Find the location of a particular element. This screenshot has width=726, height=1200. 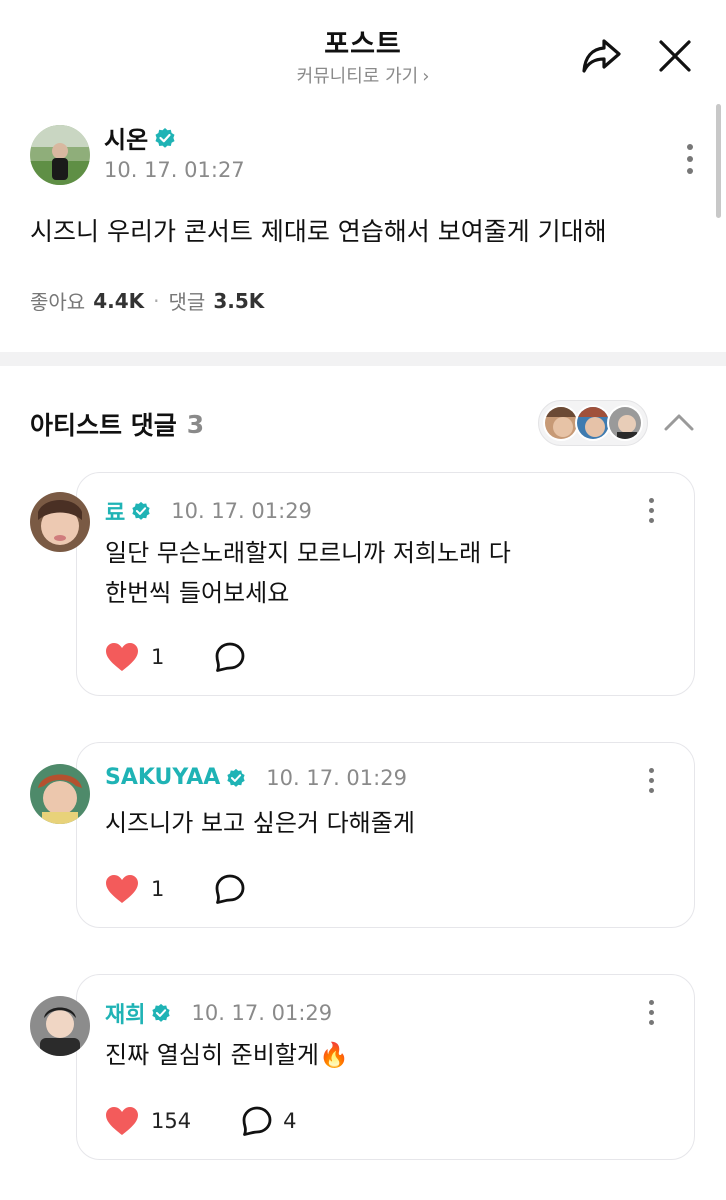

chevron-right-icon: › is located at coordinates (426, 76).